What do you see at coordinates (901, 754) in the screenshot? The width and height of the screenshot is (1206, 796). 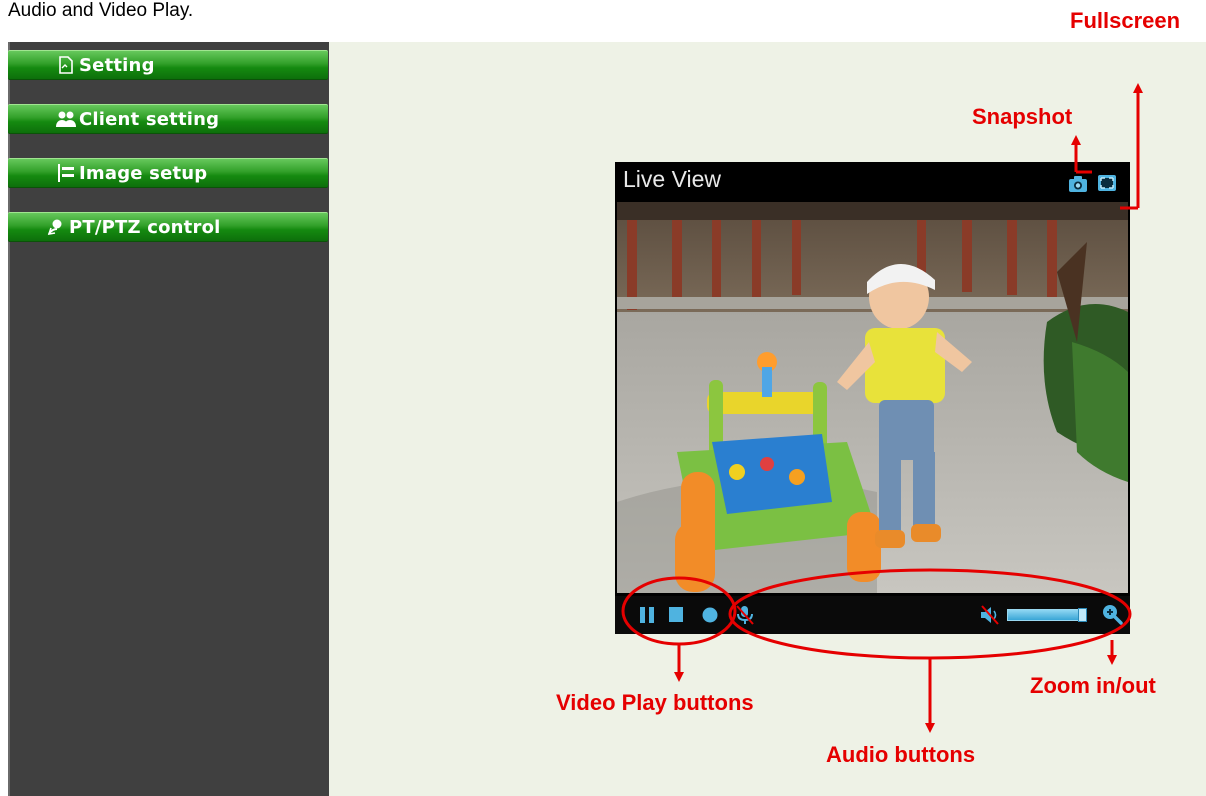 I see `annotation-audio: Audio buttons` at bounding box center [901, 754].